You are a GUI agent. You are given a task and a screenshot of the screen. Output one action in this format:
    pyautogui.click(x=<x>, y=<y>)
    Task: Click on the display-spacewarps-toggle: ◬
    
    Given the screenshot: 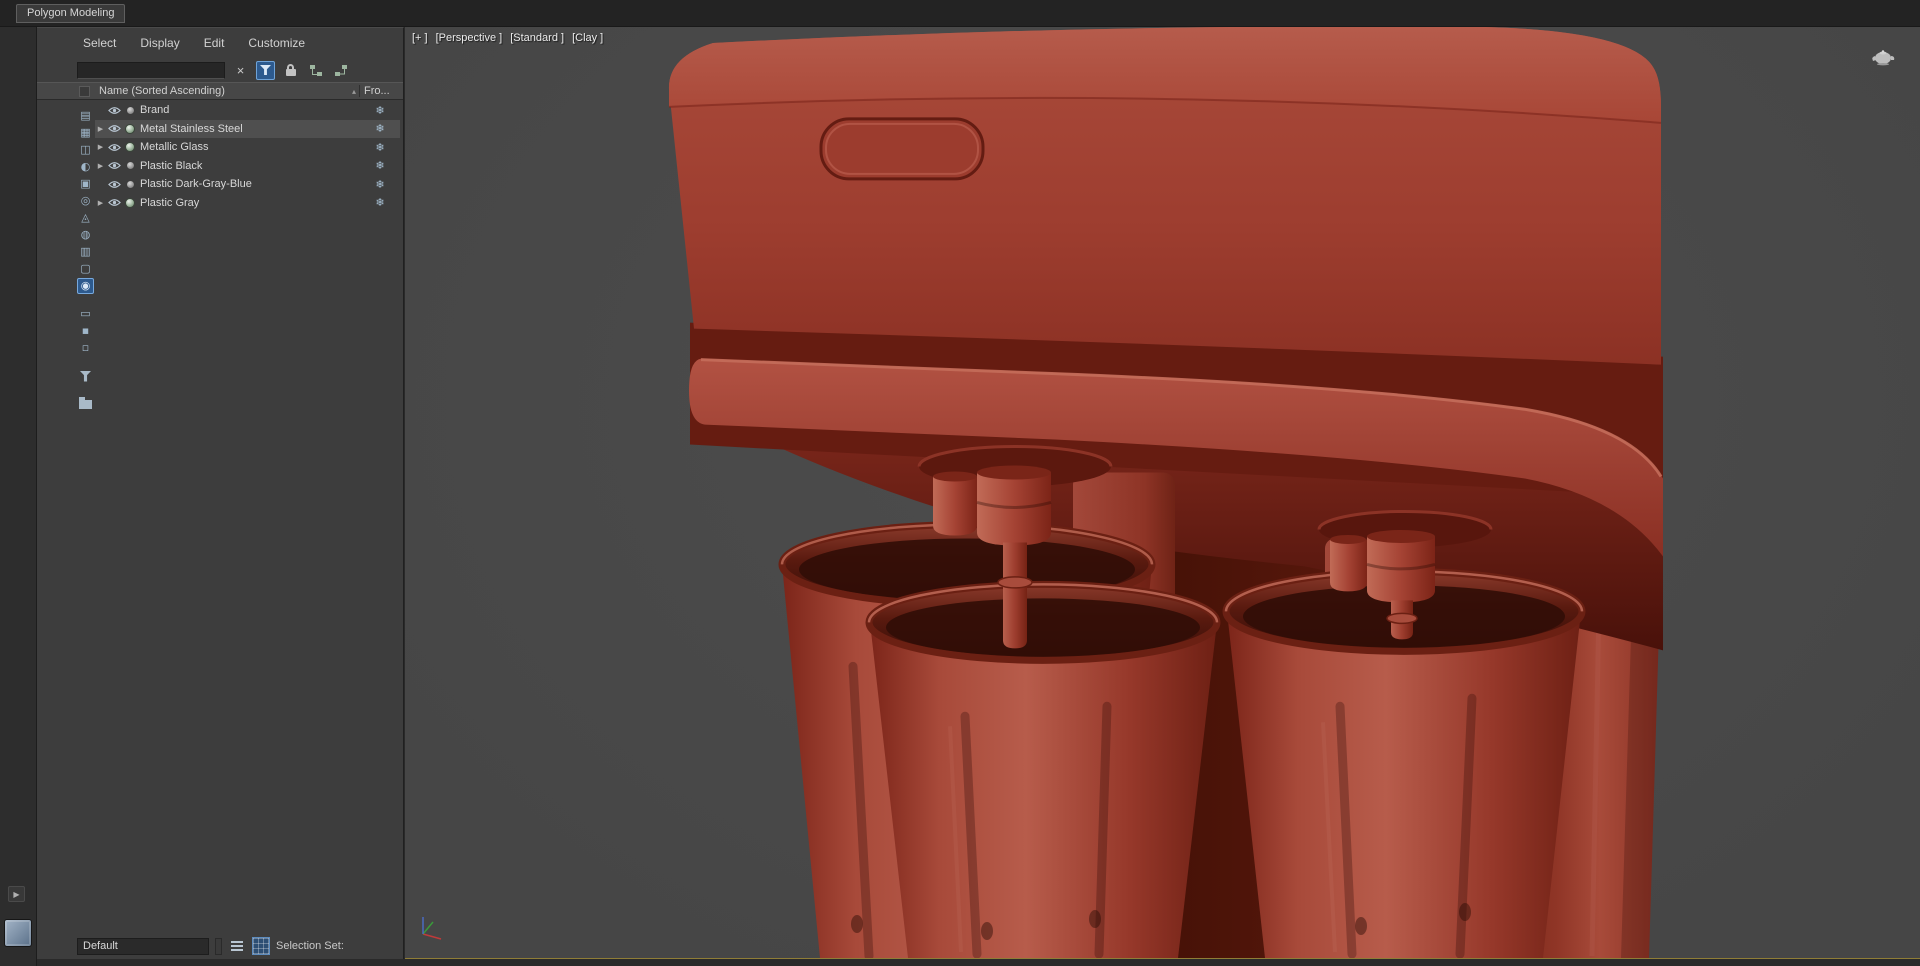 What is the action you would take?
    pyautogui.click(x=85, y=218)
    